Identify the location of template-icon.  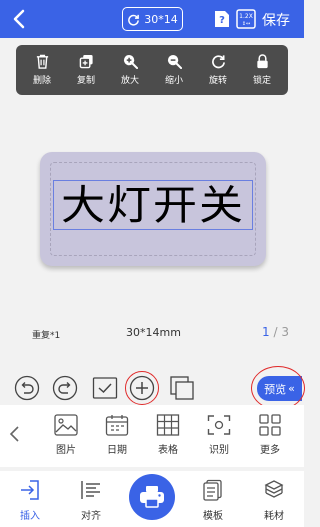
(212, 490).